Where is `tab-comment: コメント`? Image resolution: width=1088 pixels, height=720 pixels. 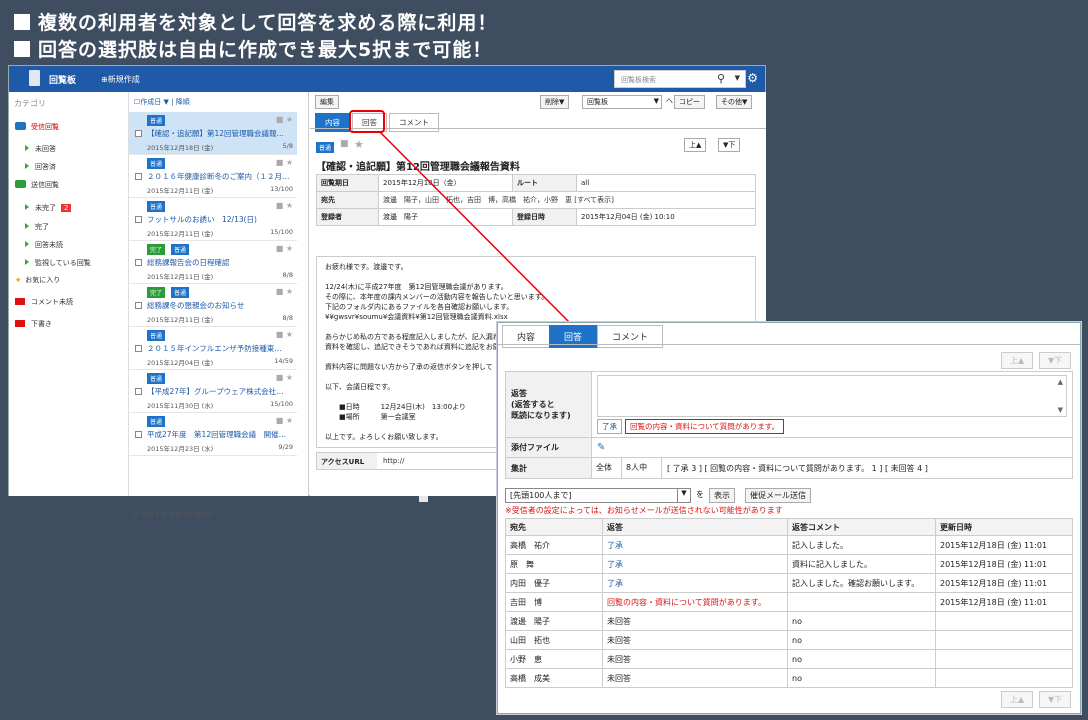 tab-comment: コメント is located at coordinates (414, 122).